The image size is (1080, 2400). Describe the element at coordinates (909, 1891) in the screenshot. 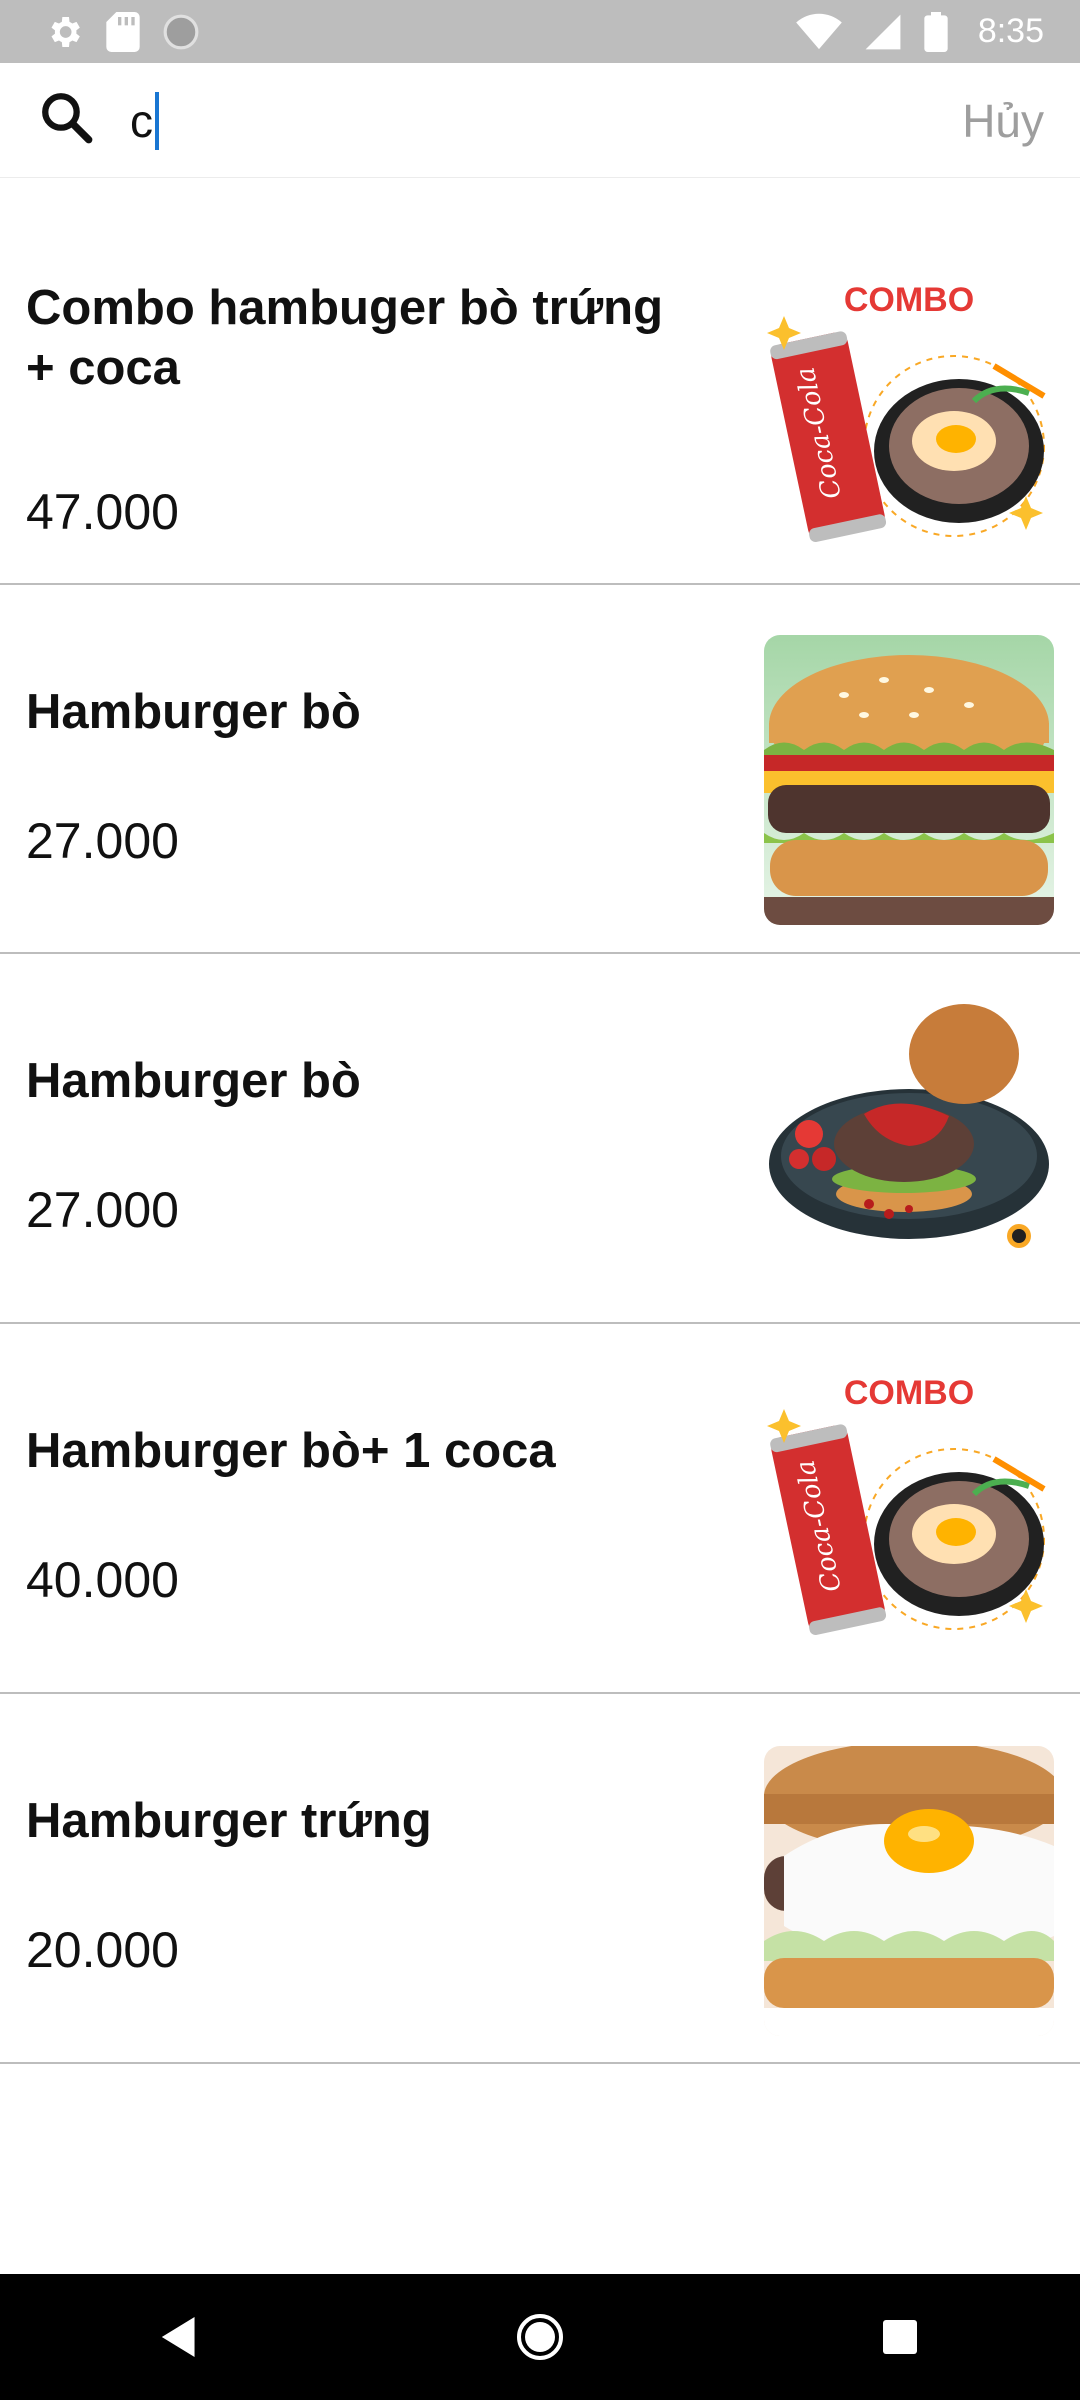

I see `egg-burger-photo` at that location.